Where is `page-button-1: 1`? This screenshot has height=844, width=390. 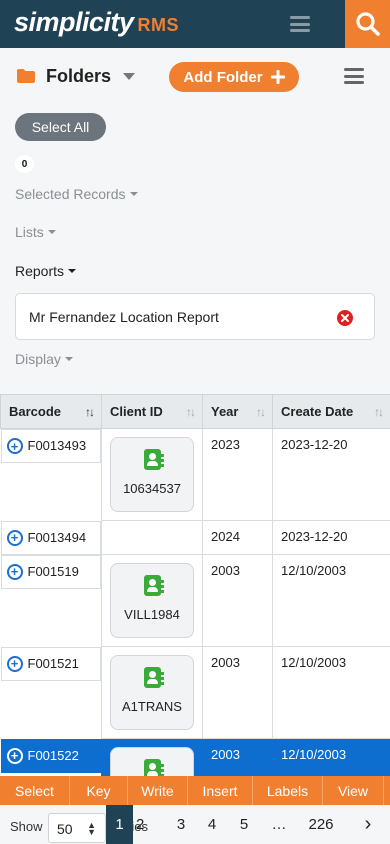
page-button-1: 1 is located at coordinates (119, 824).